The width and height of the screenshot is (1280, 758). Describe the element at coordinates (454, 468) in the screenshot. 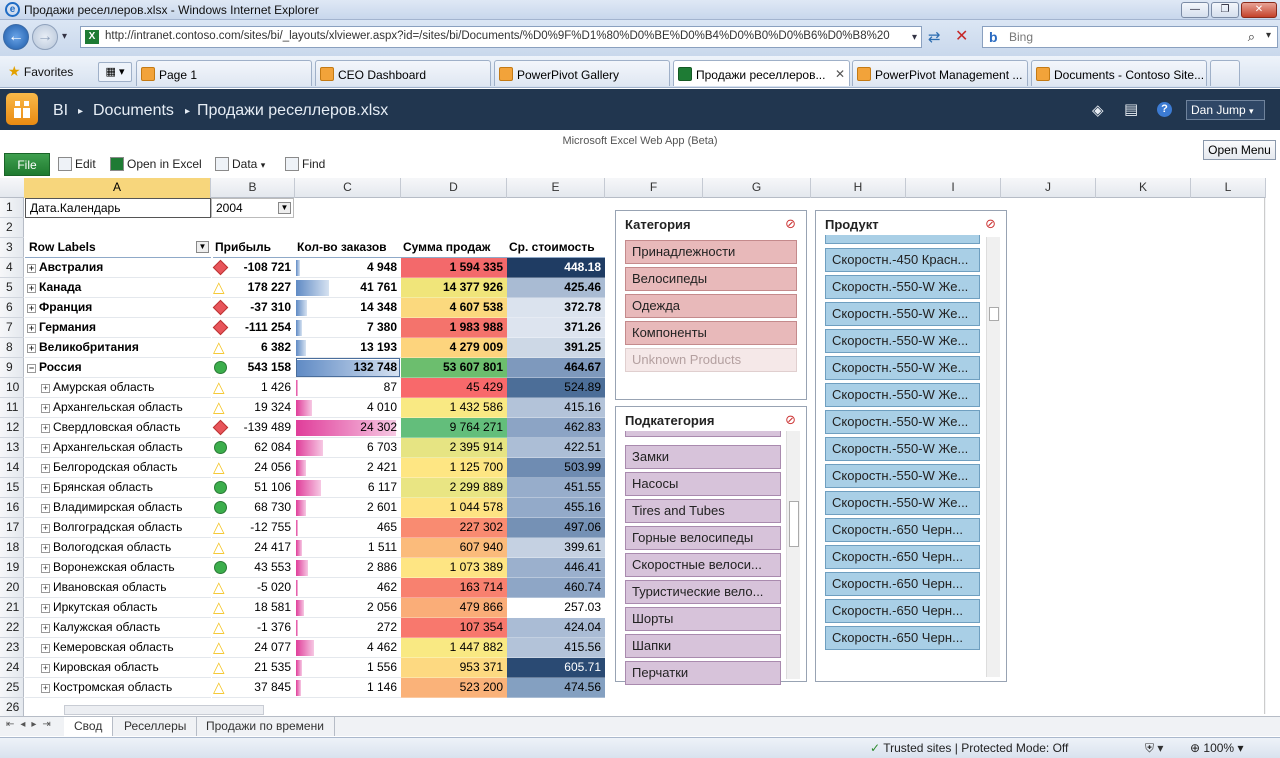

I see `sales-cell: 1 125 700` at that location.